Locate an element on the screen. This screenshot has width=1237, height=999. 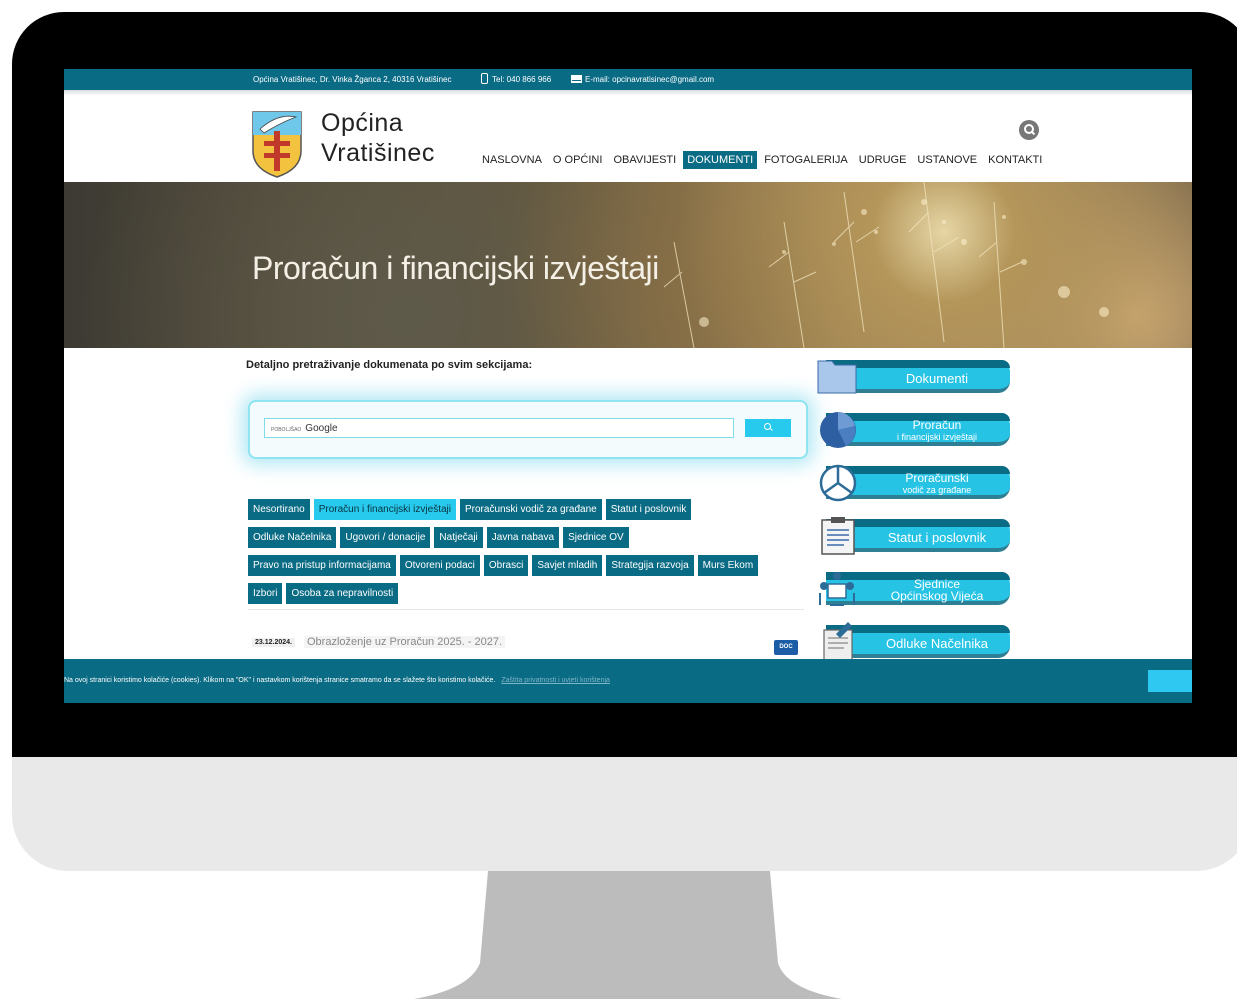
cookie-ok-button is located at coordinates (1170, 681).